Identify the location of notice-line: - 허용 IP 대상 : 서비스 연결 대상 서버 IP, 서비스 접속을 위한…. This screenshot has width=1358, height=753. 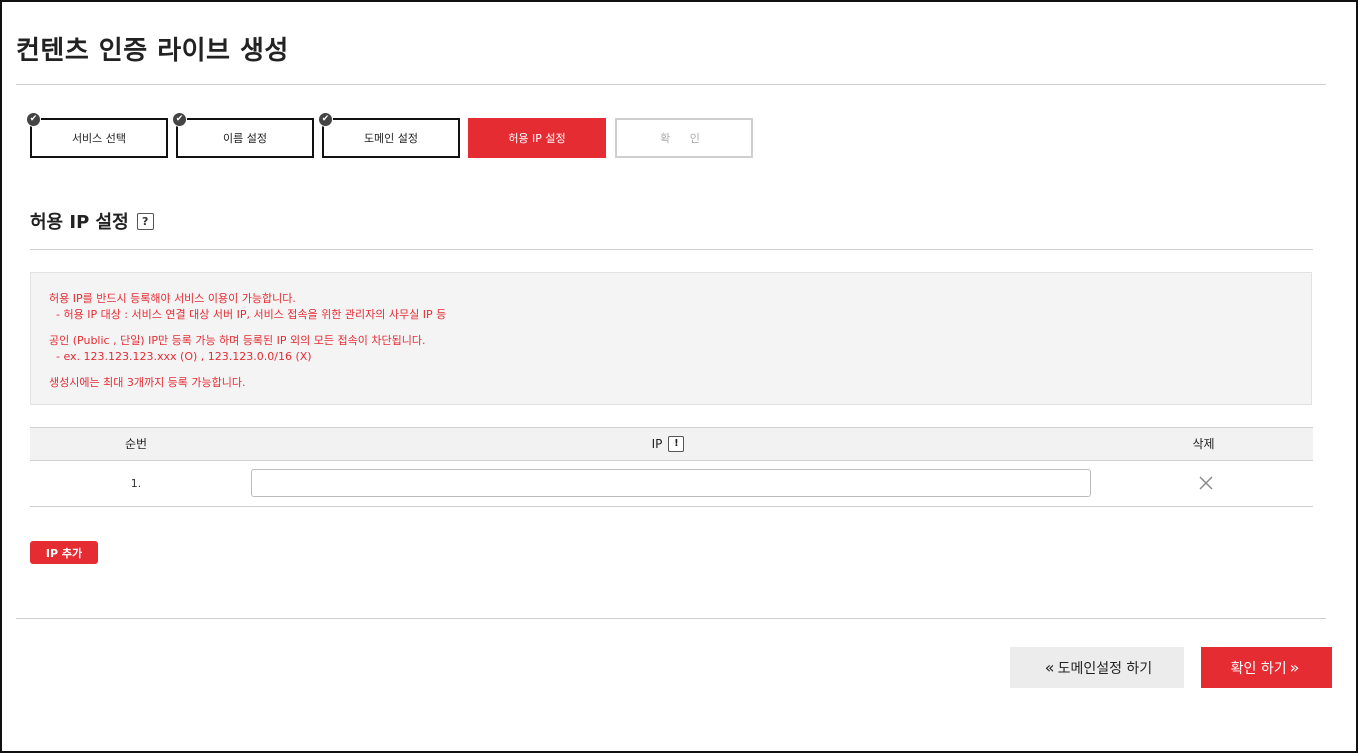
(248, 314).